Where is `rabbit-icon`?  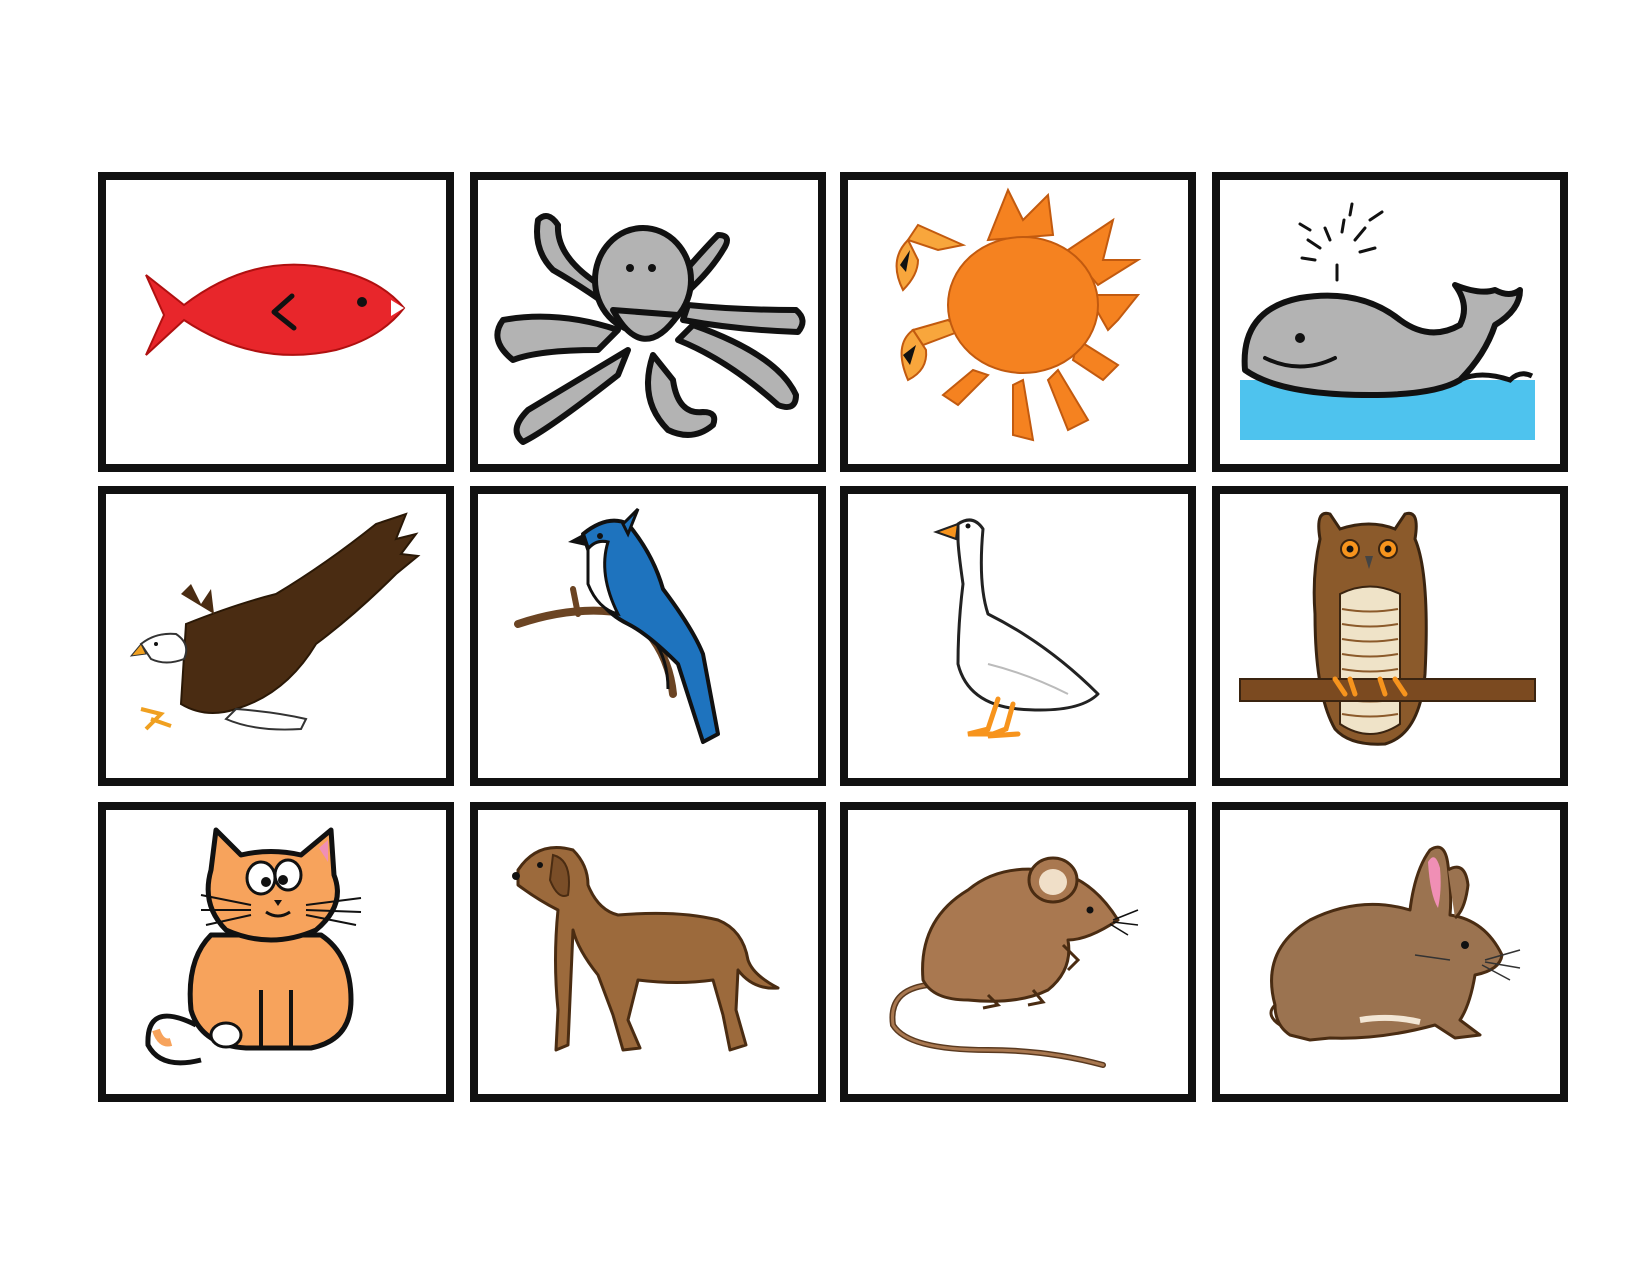 rabbit-icon is located at coordinates (1395, 943).